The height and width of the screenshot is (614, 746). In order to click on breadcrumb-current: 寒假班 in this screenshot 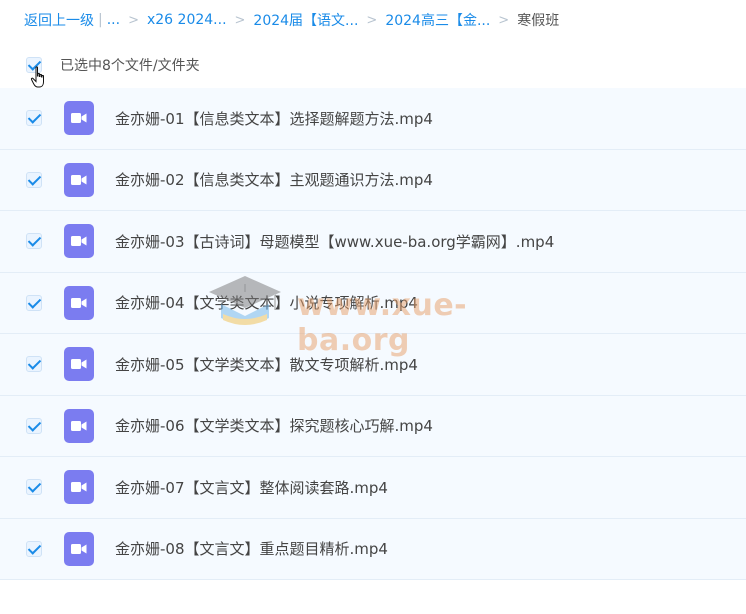, I will do `click(538, 21)`.